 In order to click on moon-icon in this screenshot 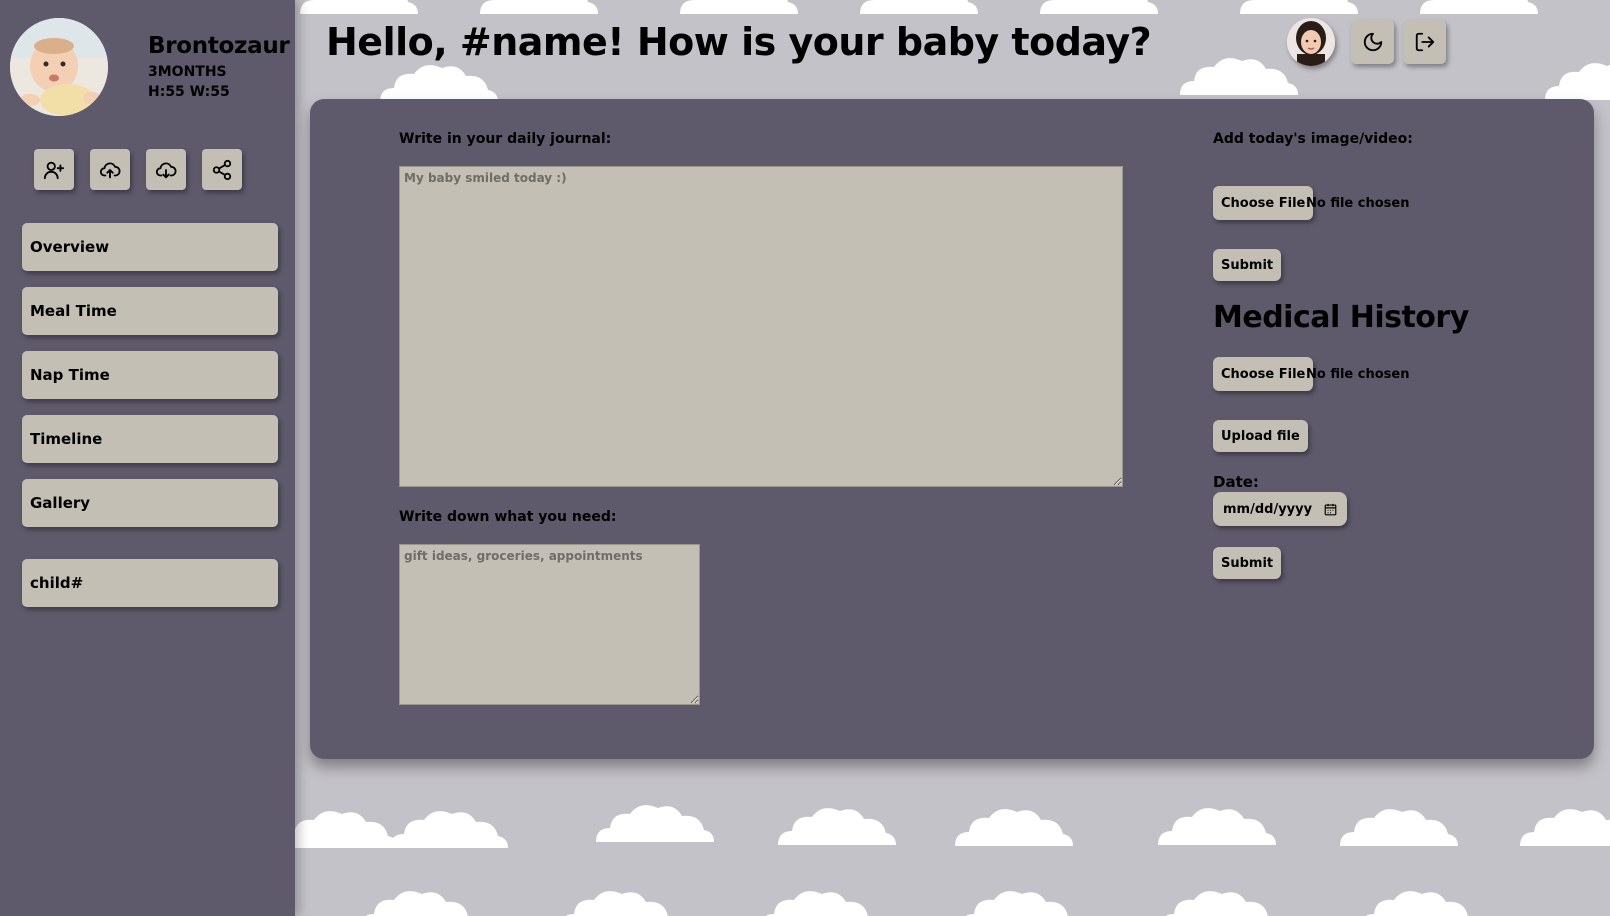, I will do `click(1372, 42)`.